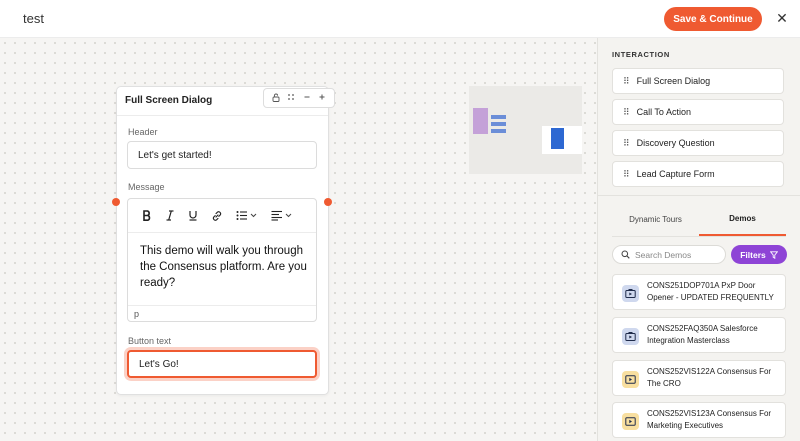 The height and width of the screenshot is (441, 800). Describe the element at coordinates (147, 215) in the screenshot. I see `bold-button` at that location.